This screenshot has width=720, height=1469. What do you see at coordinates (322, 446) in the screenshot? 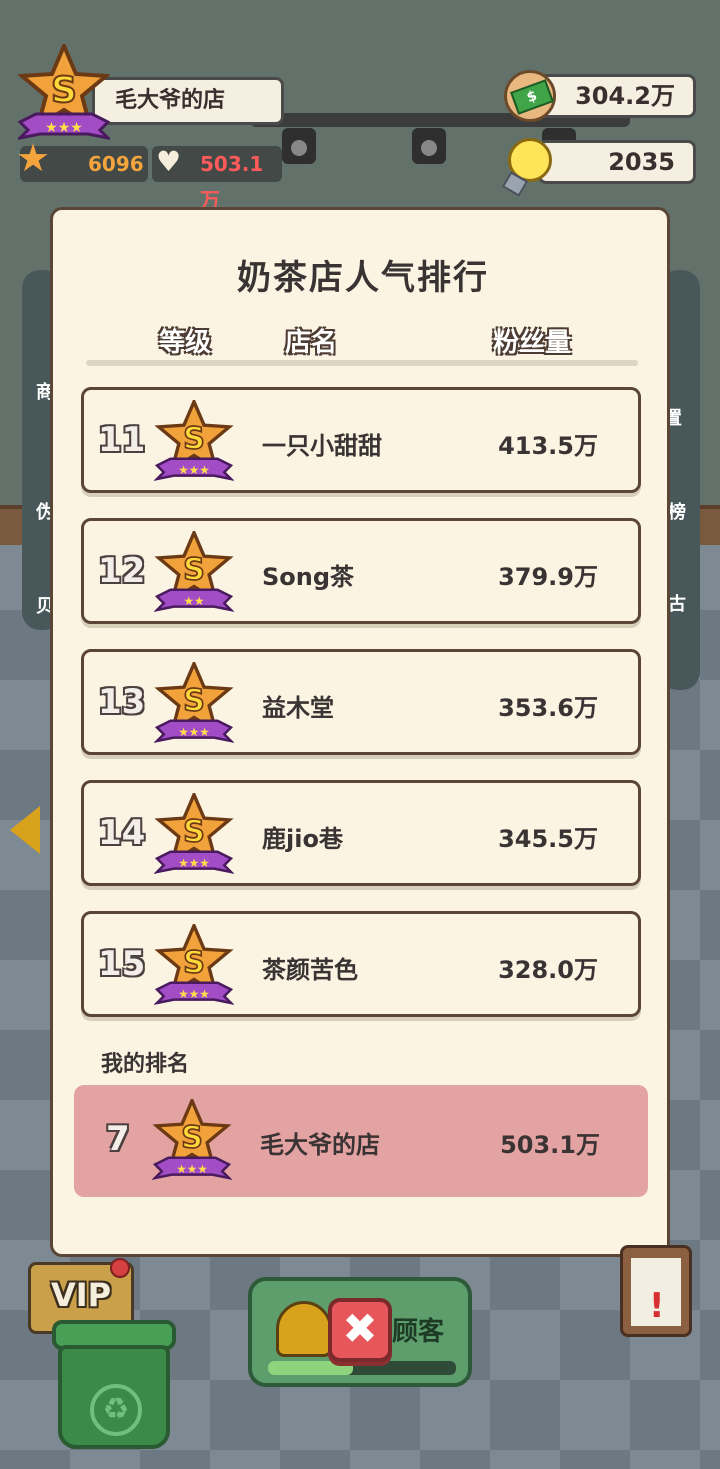
I see `shop-name: 一只小甜甜` at bounding box center [322, 446].